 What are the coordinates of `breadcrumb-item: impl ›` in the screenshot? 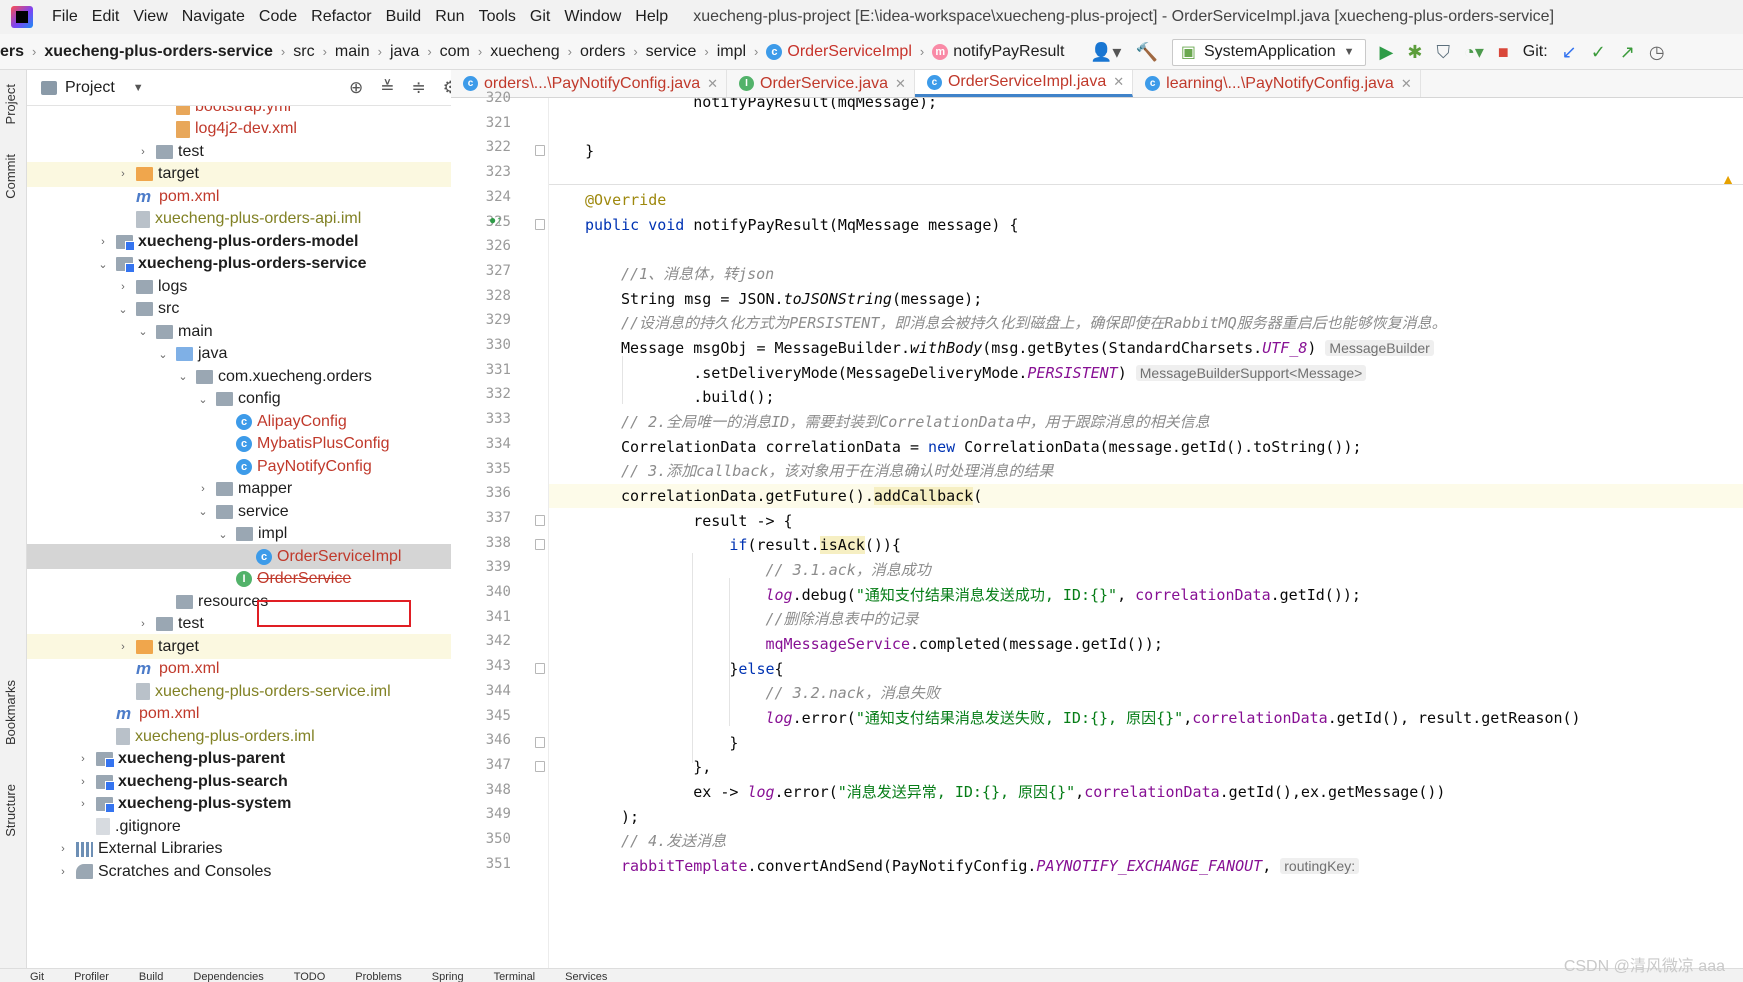 It's located at (742, 52).